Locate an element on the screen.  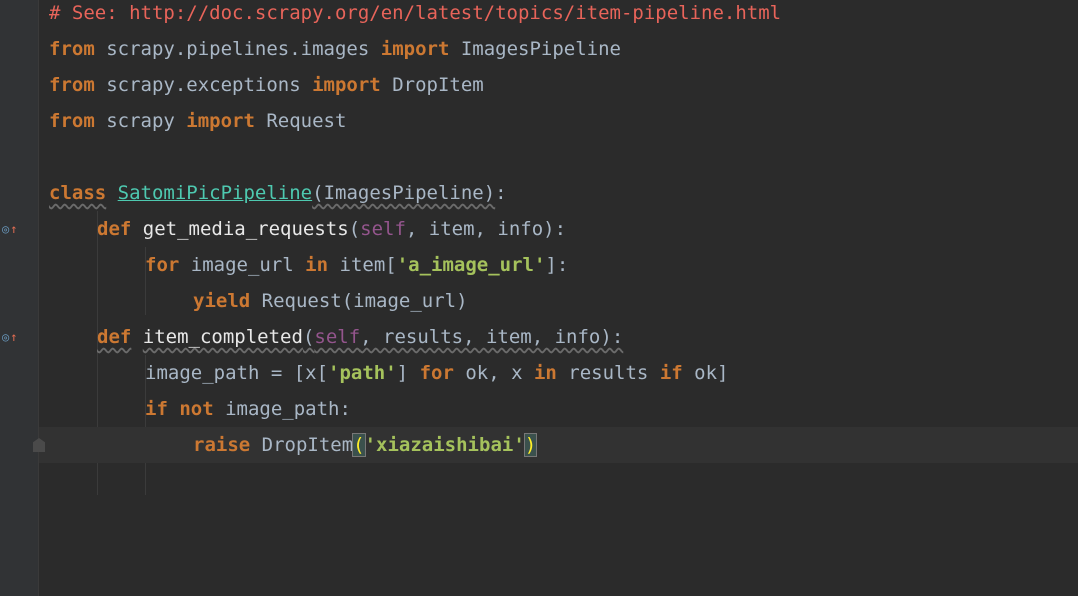
code-token: , item, info): is located at coordinates (486, 229).